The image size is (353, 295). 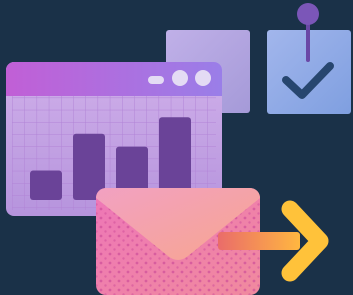 What do you see at coordinates (156, 80) in the screenshot?
I see `window-control-bar` at bounding box center [156, 80].